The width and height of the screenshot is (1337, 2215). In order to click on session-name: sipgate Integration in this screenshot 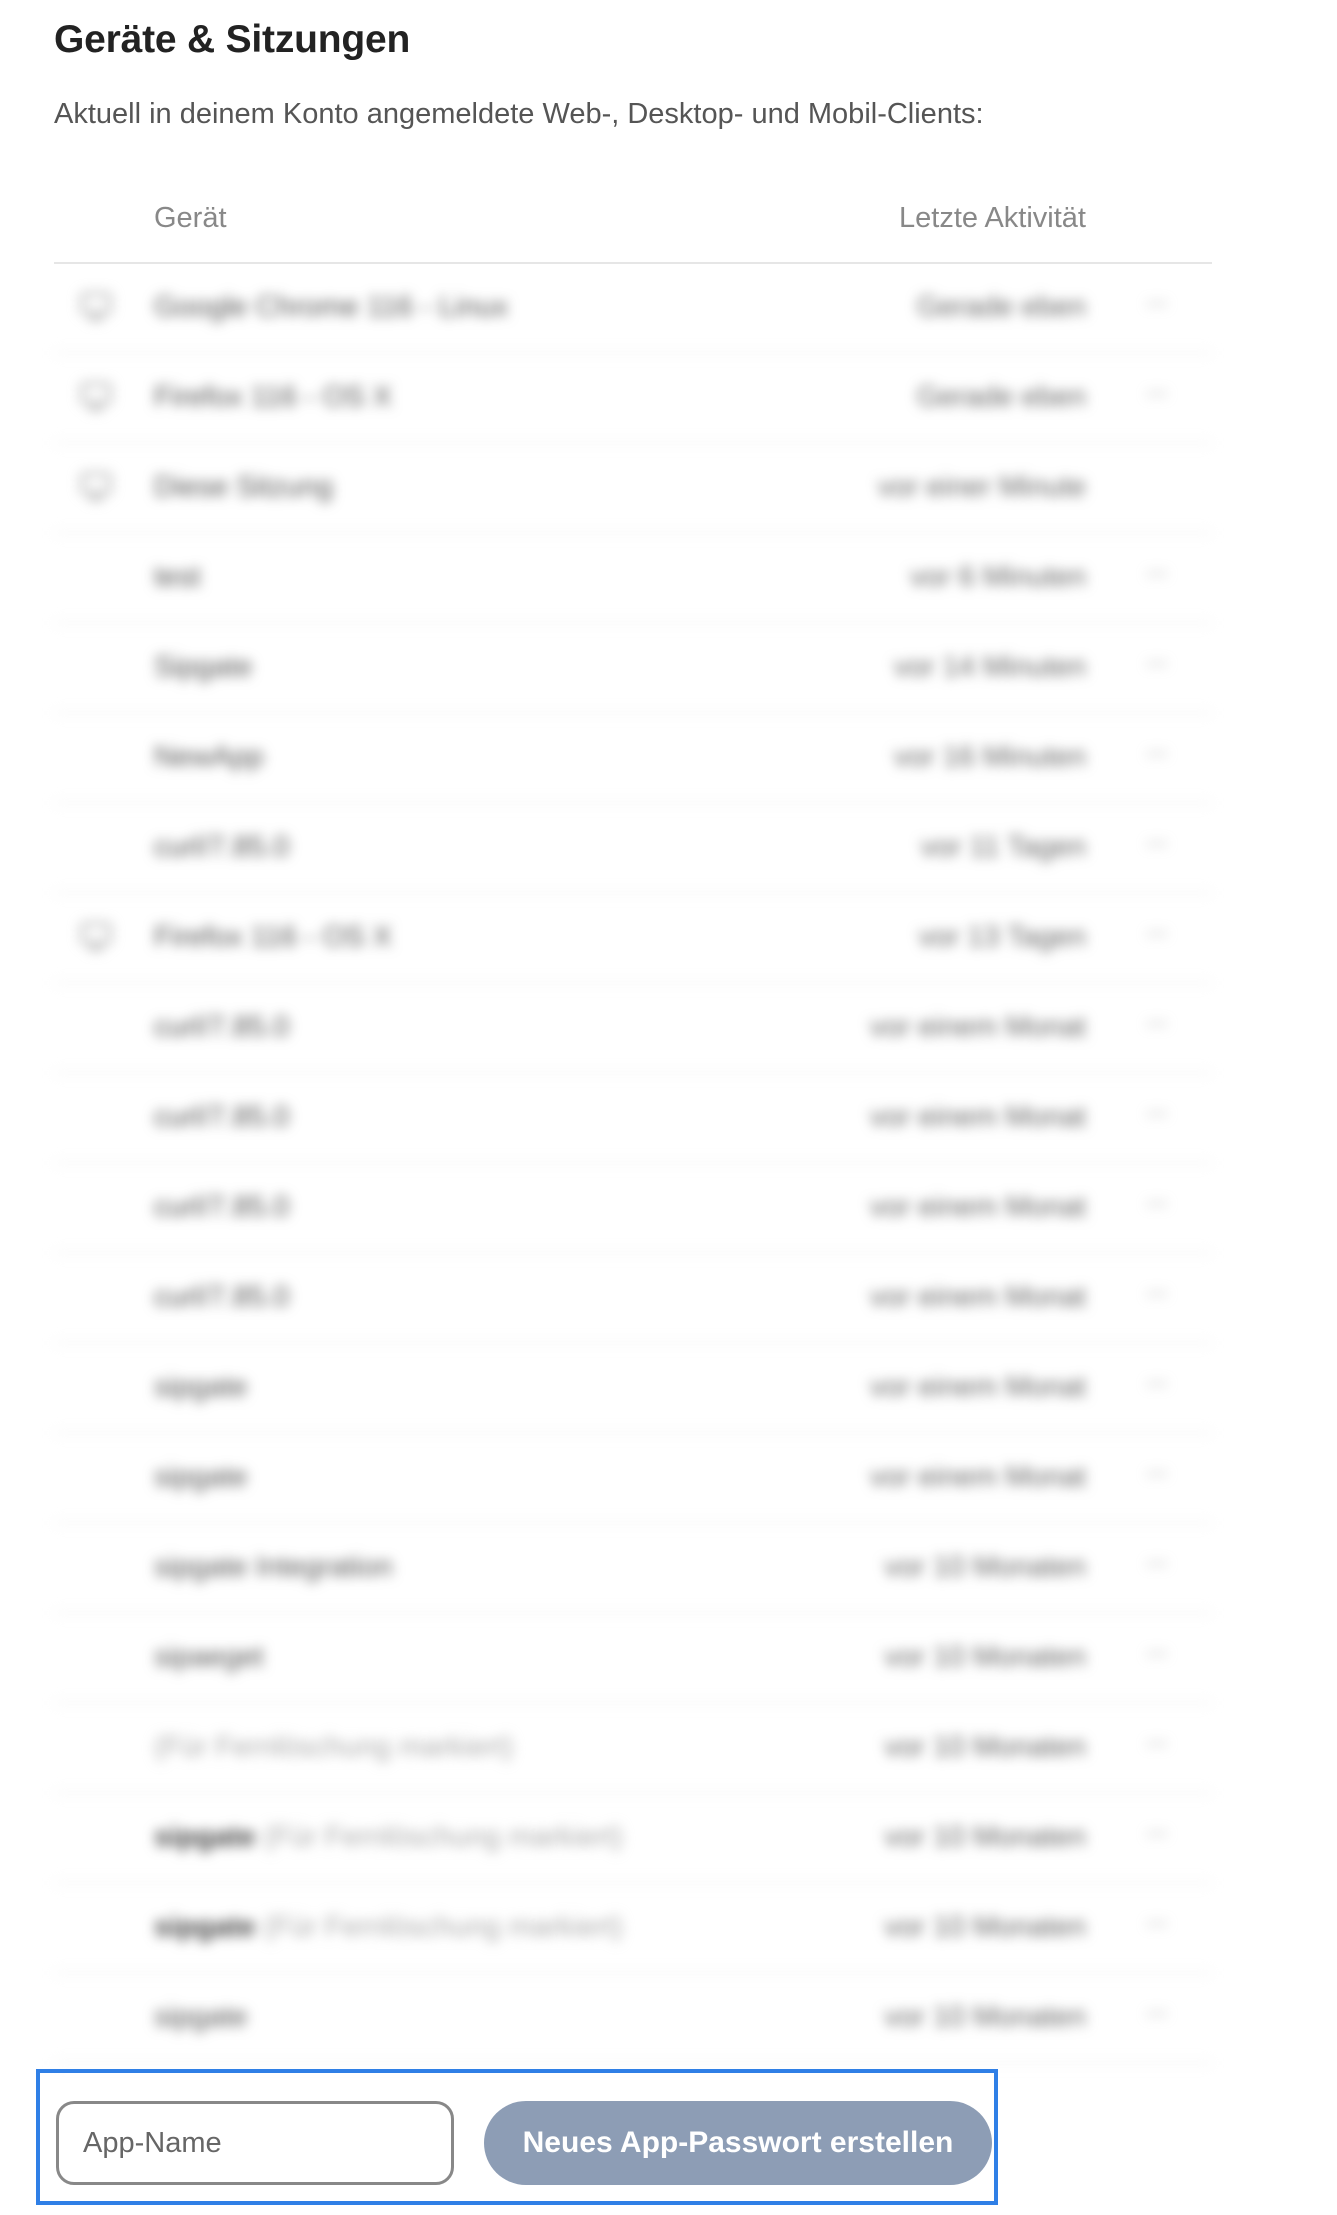, I will do `click(273, 1567)`.